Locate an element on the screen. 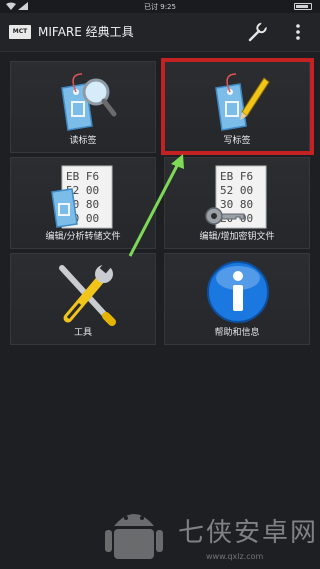 The height and width of the screenshot is (569, 320). pointer-arrow is located at coordinates (156, 205).